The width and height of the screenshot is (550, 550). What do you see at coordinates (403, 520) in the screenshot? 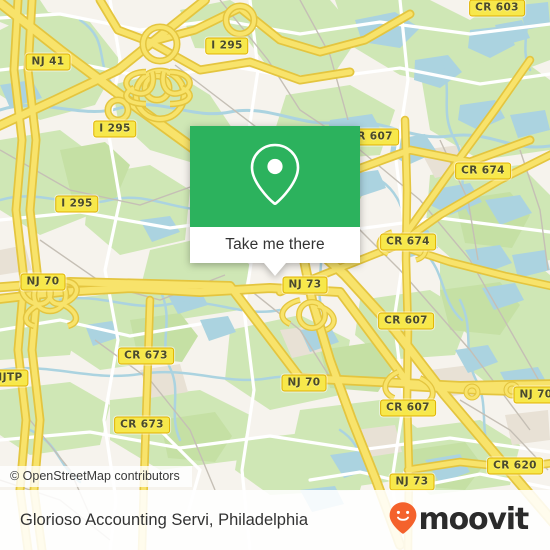
I see `moovit-smiley-pin-icon` at bounding box center [403, 520].